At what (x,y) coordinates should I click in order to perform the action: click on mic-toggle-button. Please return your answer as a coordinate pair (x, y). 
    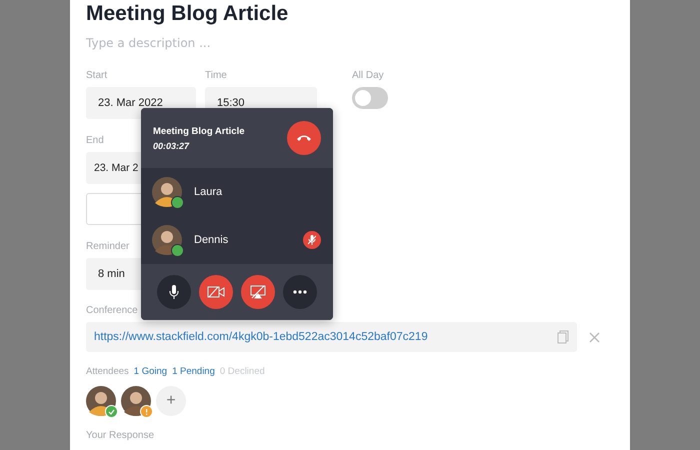
    Looking at the image, I should click on (174, 292).